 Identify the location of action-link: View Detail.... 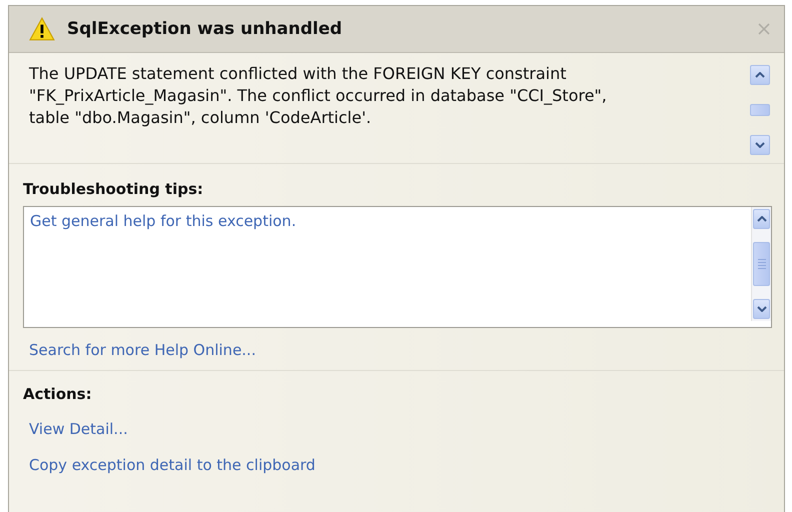
(78, 429).